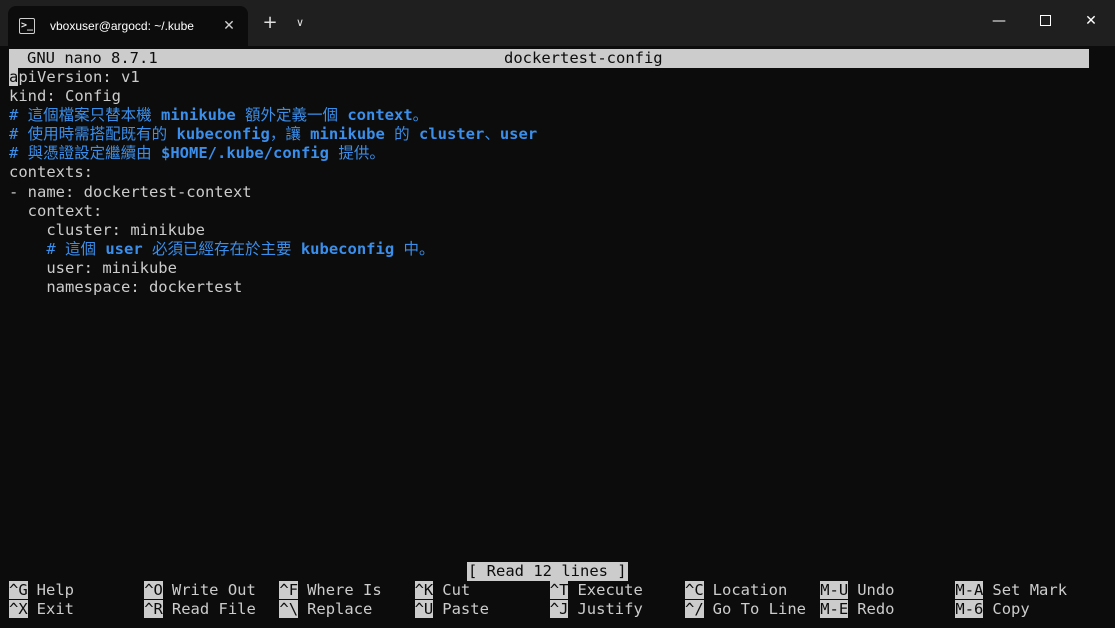  What do you see at coordinates (694, 609) in the screenshot?
I see `shortcut-key: ^/` at bounding box center [694, 609].